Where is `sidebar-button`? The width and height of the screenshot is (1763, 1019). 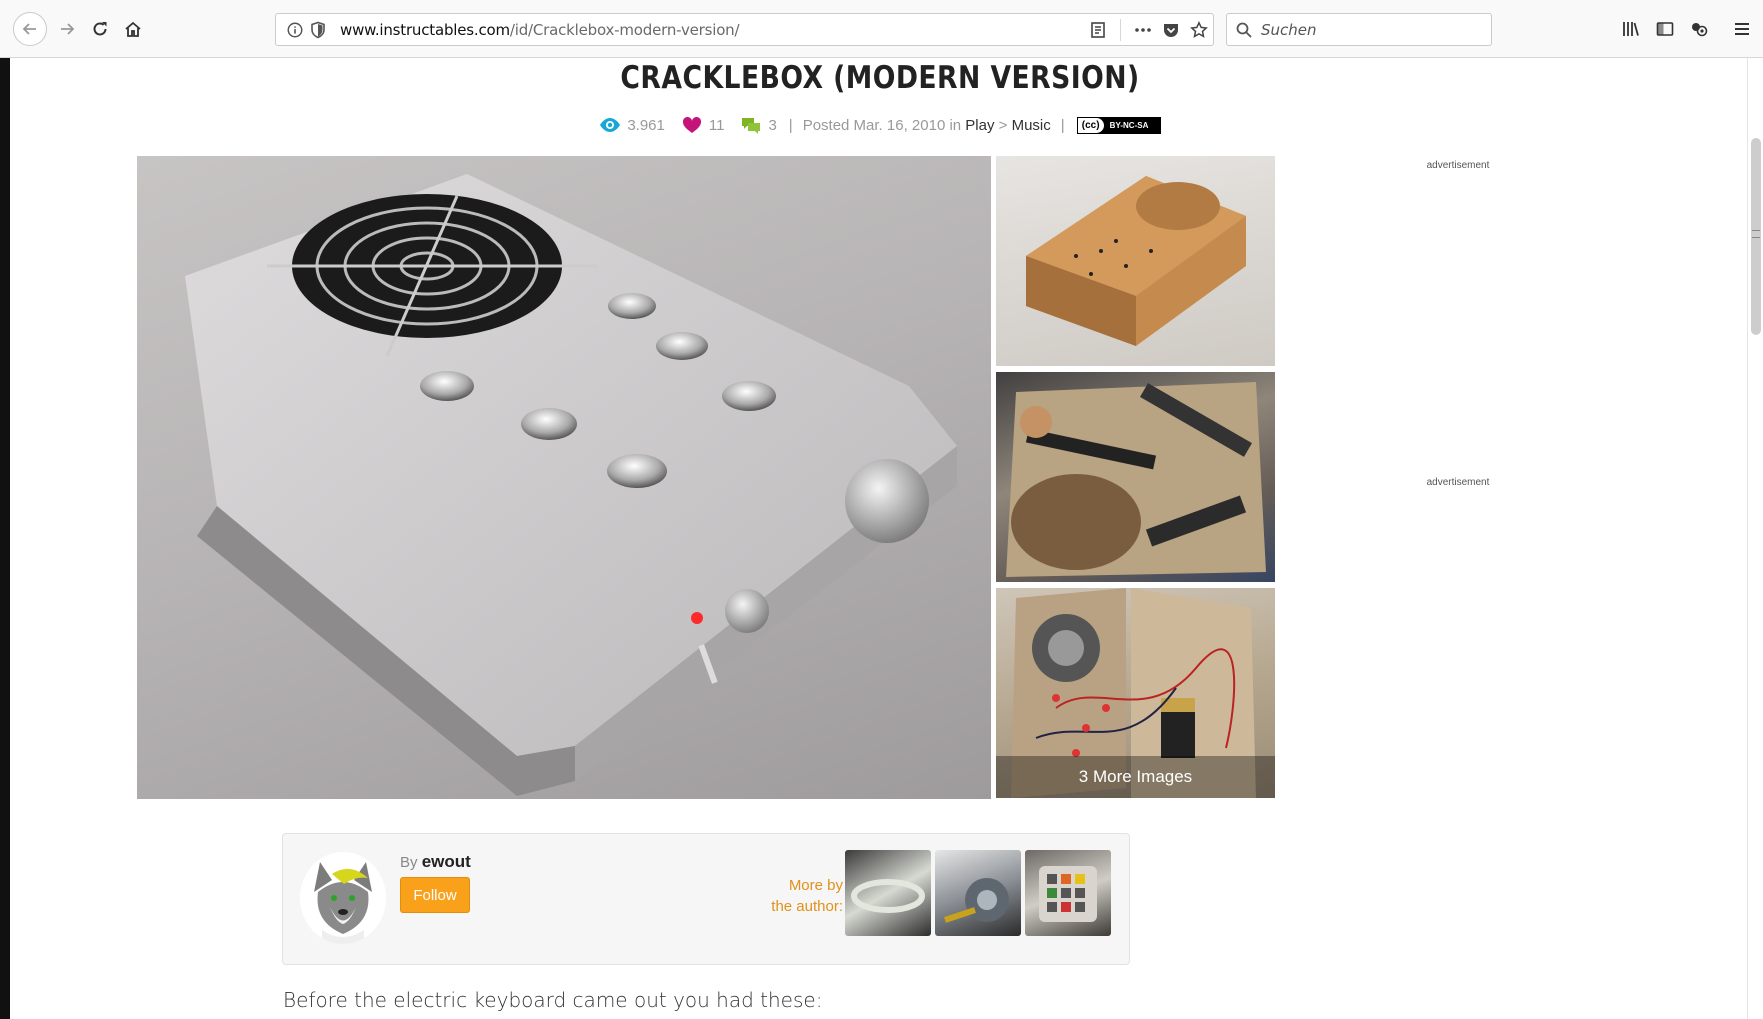
sidebar-button is located at coordinates (1665, 29).